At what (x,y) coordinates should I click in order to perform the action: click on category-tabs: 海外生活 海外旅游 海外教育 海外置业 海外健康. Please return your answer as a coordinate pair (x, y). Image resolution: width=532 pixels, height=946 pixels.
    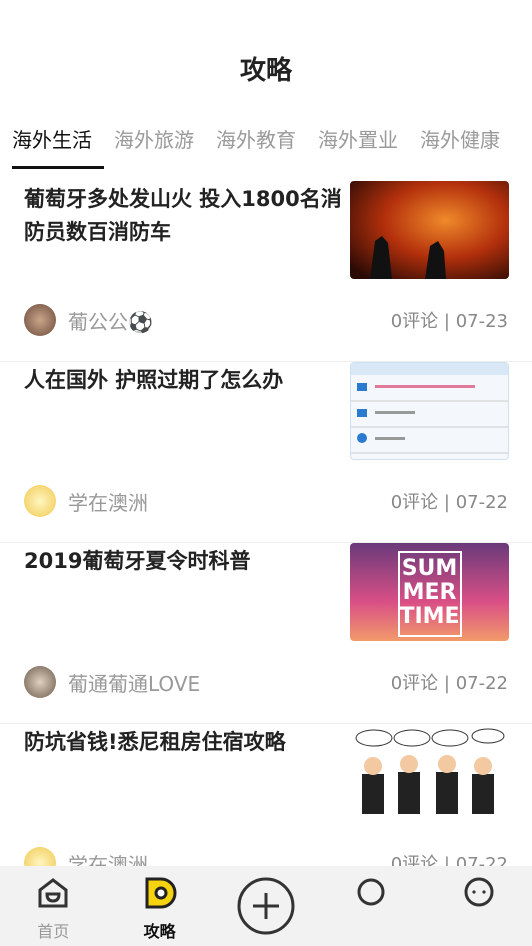
    Looking at the image, I should click on (267, 146).